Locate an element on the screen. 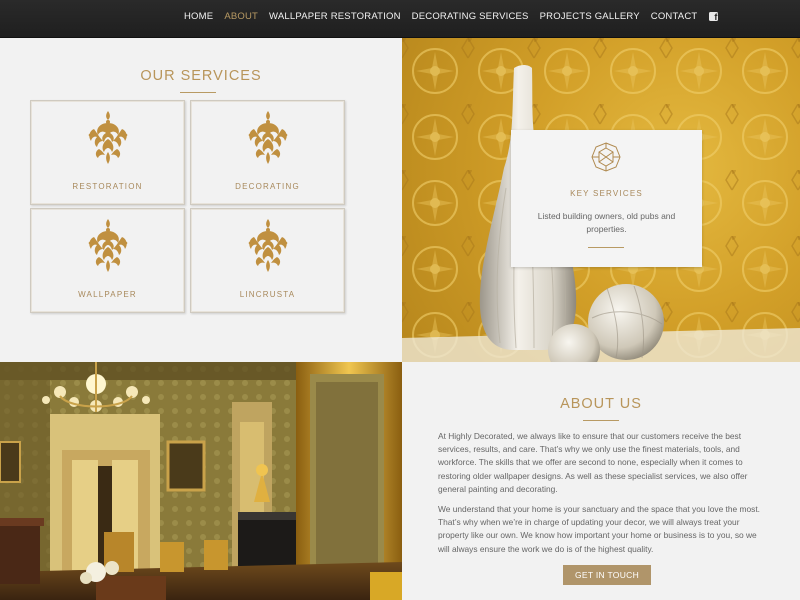 This screenshot has width=800, height=600. service-card-wallpaper: WALLPAPER is located at coordinates (107, 260).